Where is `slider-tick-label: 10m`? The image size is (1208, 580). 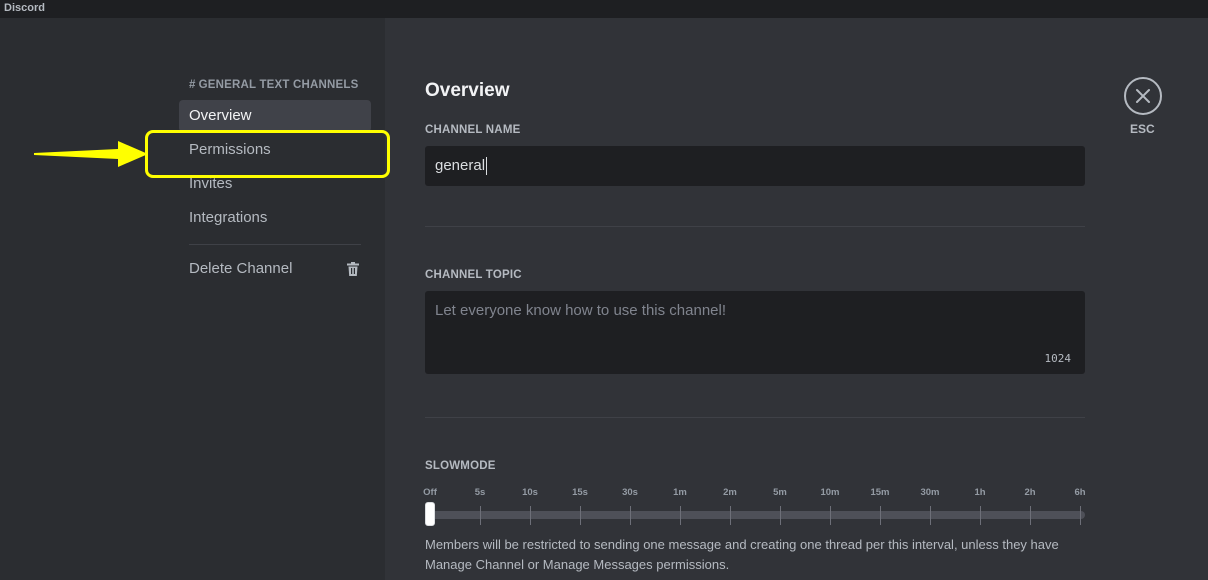
slider-tick-label: 10m is located at coordinates (830, 492).